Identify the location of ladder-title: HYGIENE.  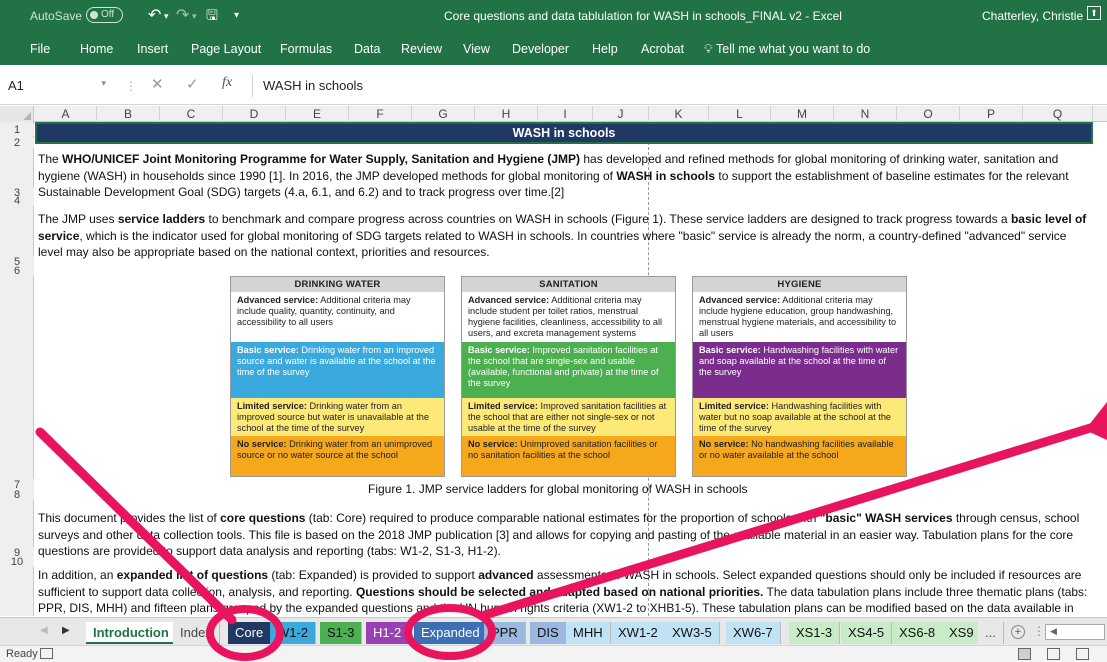
(799, 284).